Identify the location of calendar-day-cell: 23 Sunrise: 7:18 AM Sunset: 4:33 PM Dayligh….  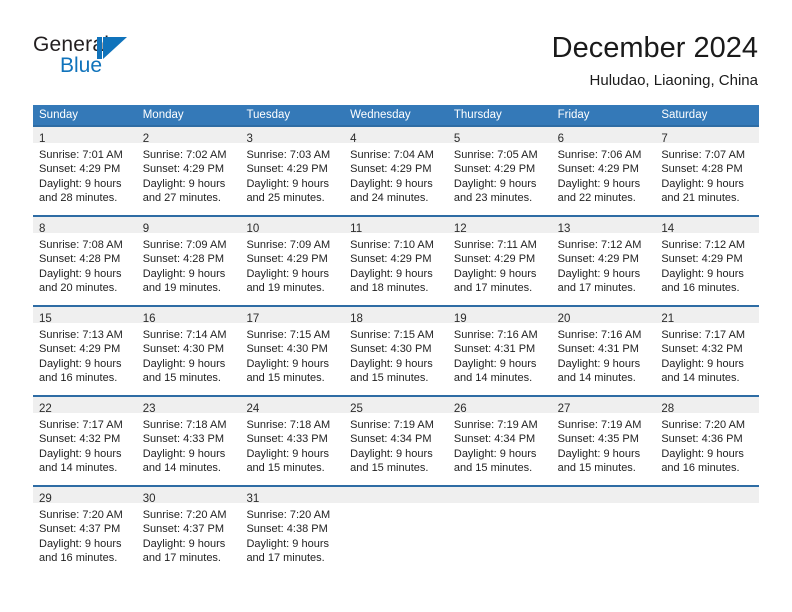
(188, 441).